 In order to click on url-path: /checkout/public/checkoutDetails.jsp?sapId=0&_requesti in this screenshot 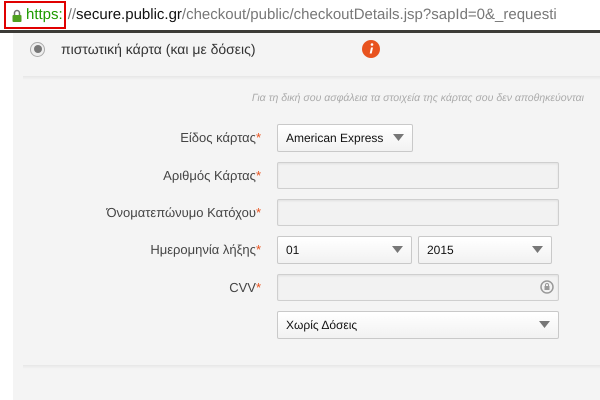, I will do `click(369, 14)`.